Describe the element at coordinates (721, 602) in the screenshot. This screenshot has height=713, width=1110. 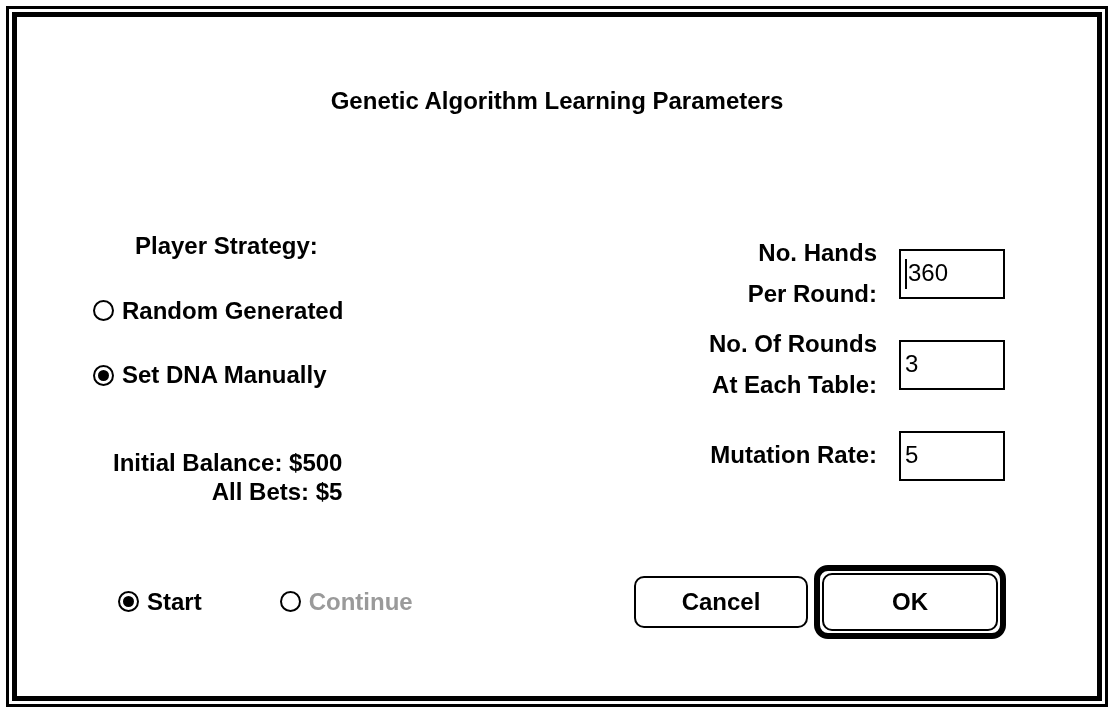
I see `cancel-button: Cancel` at that location.